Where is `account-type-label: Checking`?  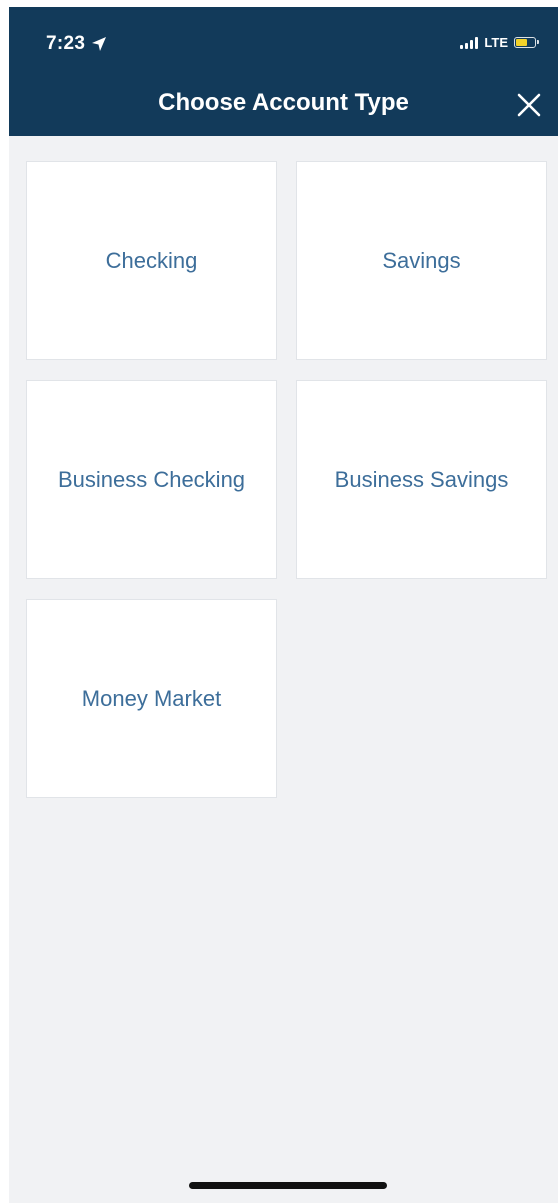 account-type-label: Checking is located at coordinates (151, 260).